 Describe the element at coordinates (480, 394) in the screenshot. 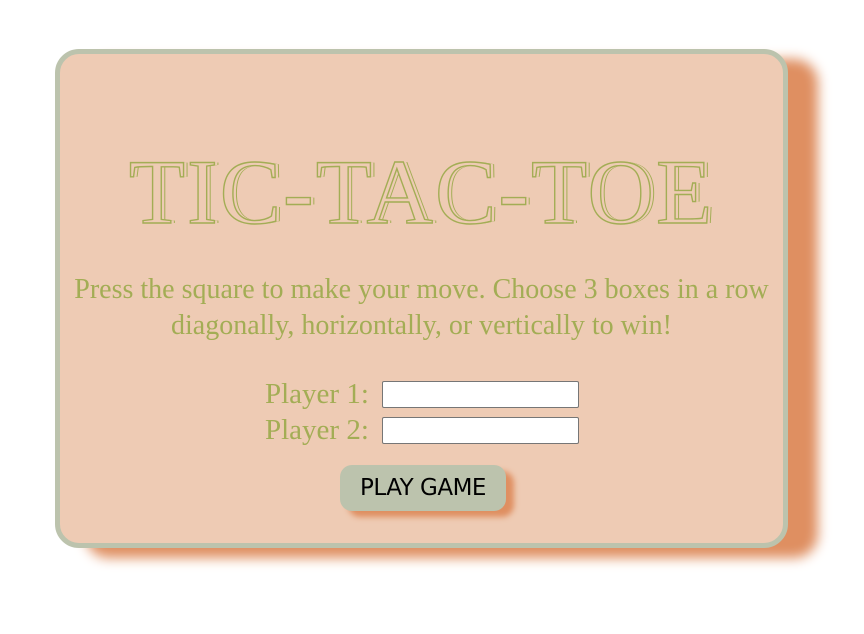

I see `player-1-input` at that location.